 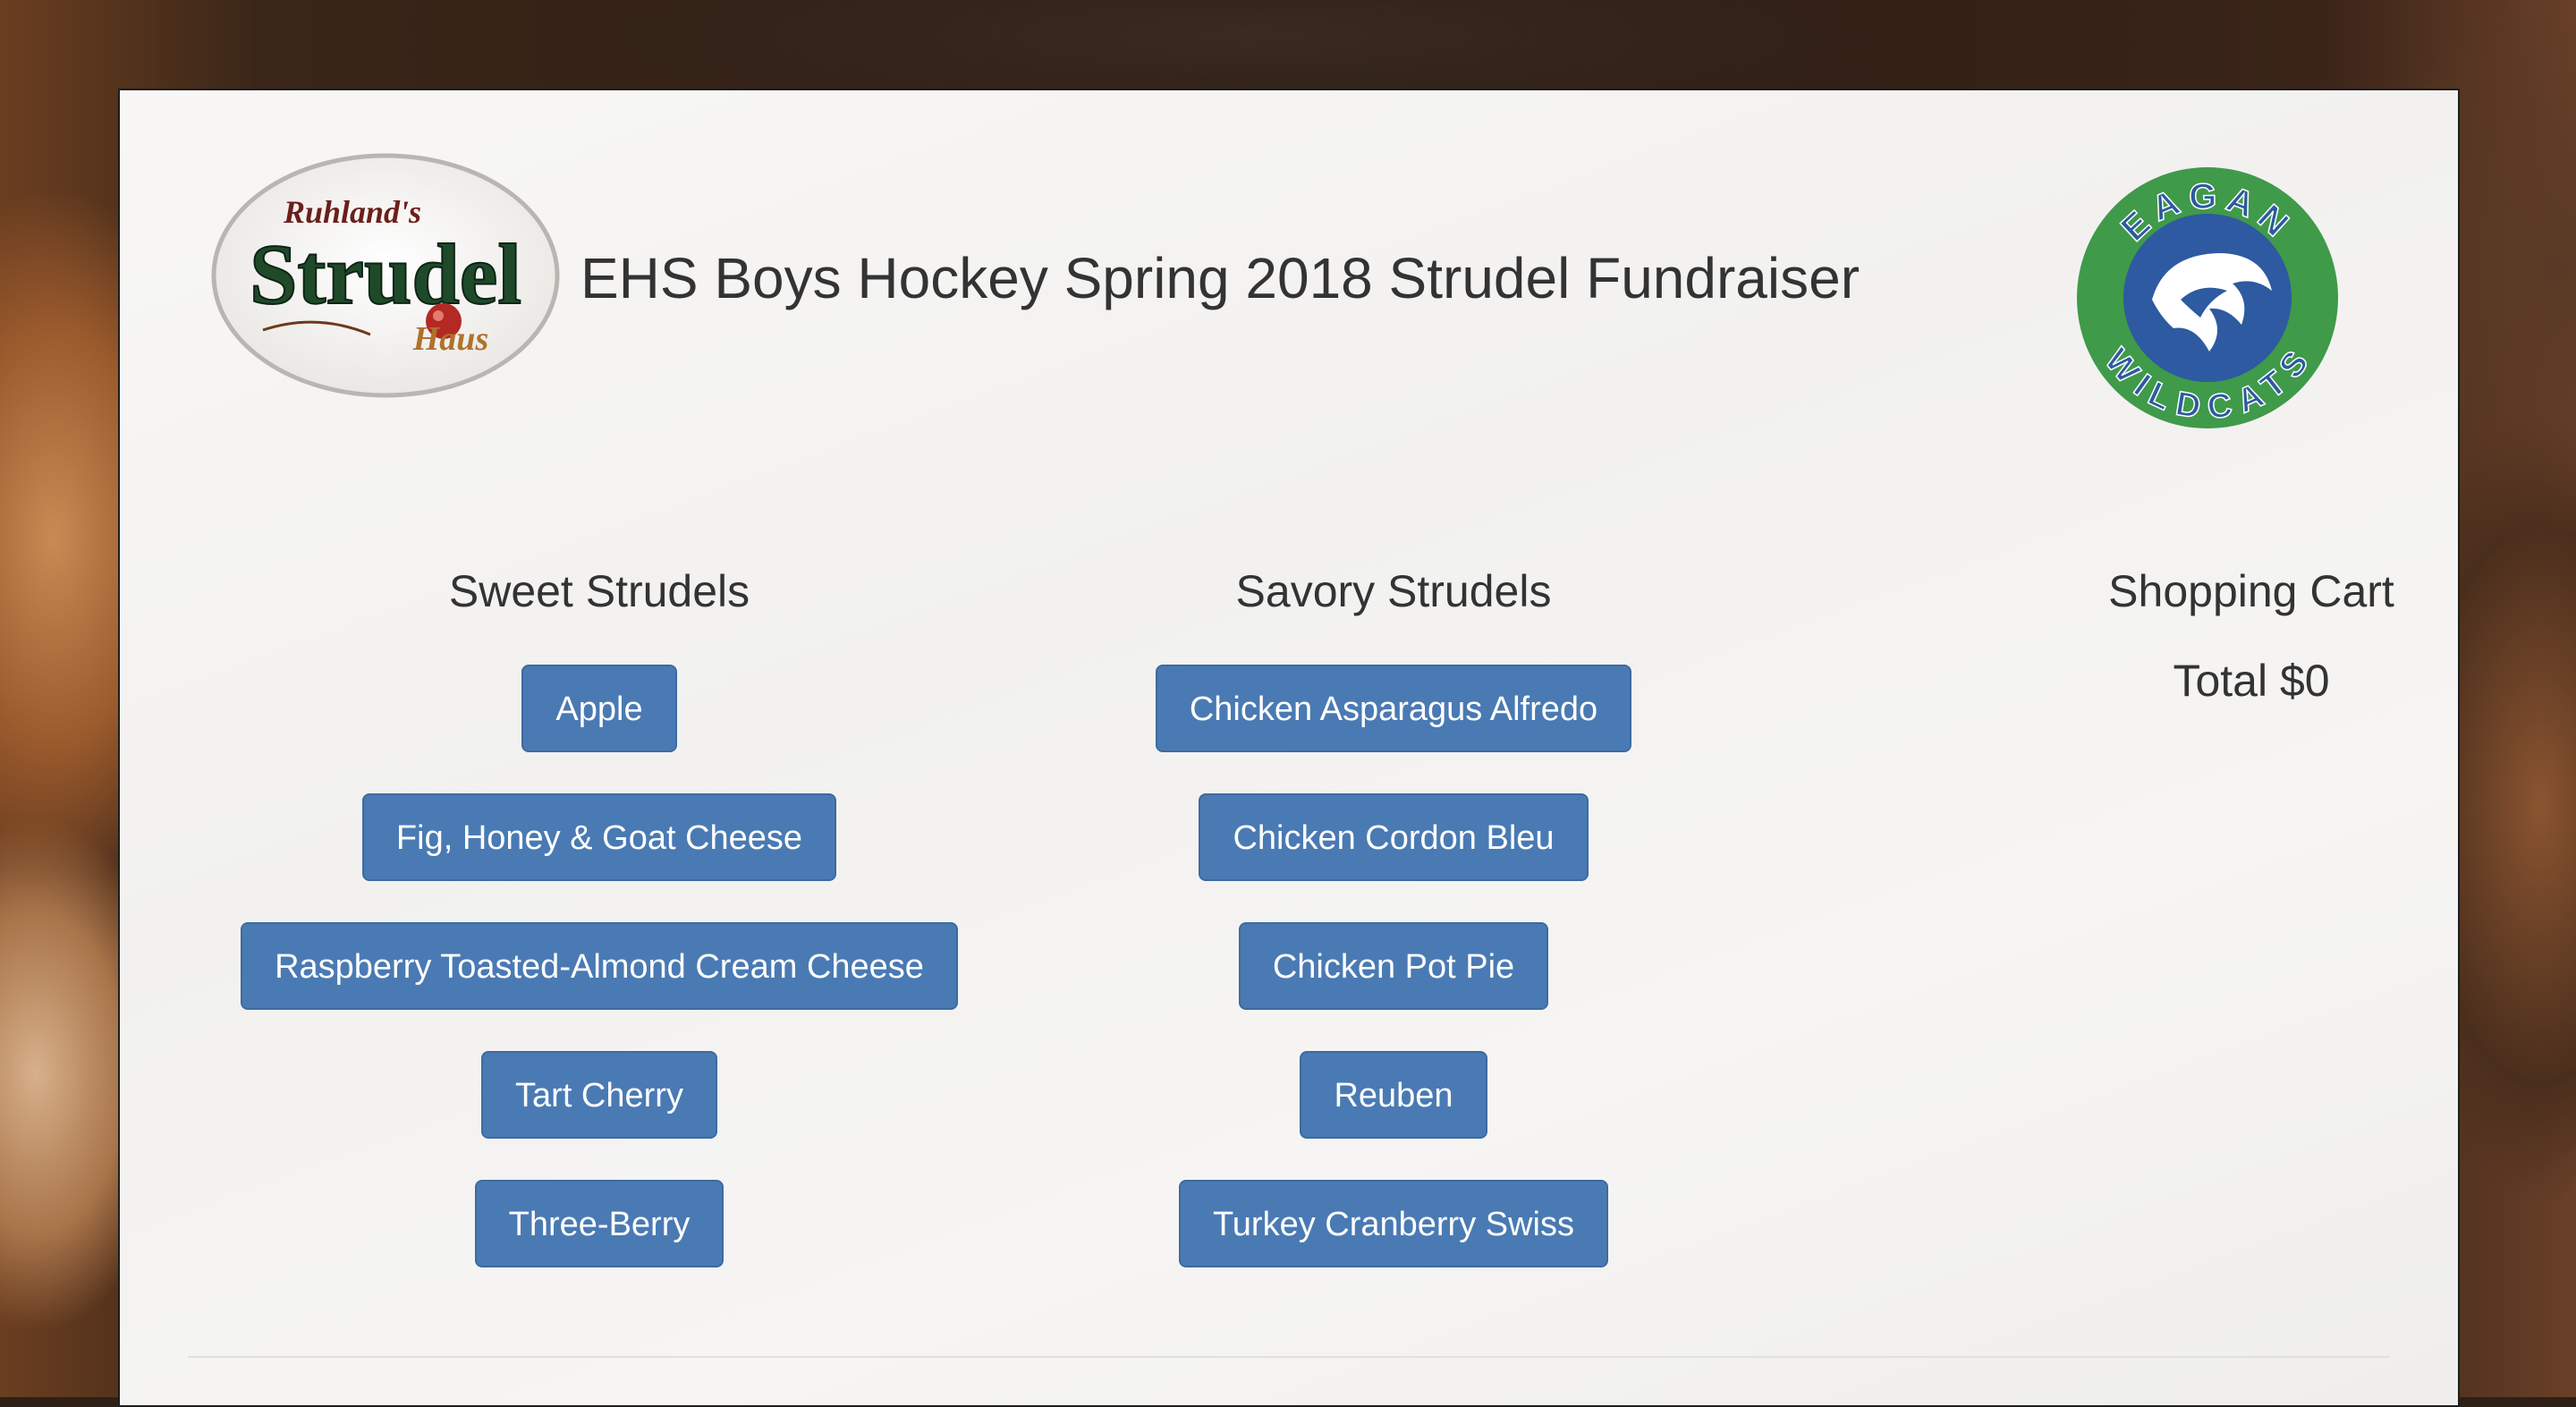 What do you see at coordinates (1394, 837) in the screenshot?
I see `savory-chicken-cordon-bleu-button: Chicken Cordon Bleu` at bounding box center [1394, 837].